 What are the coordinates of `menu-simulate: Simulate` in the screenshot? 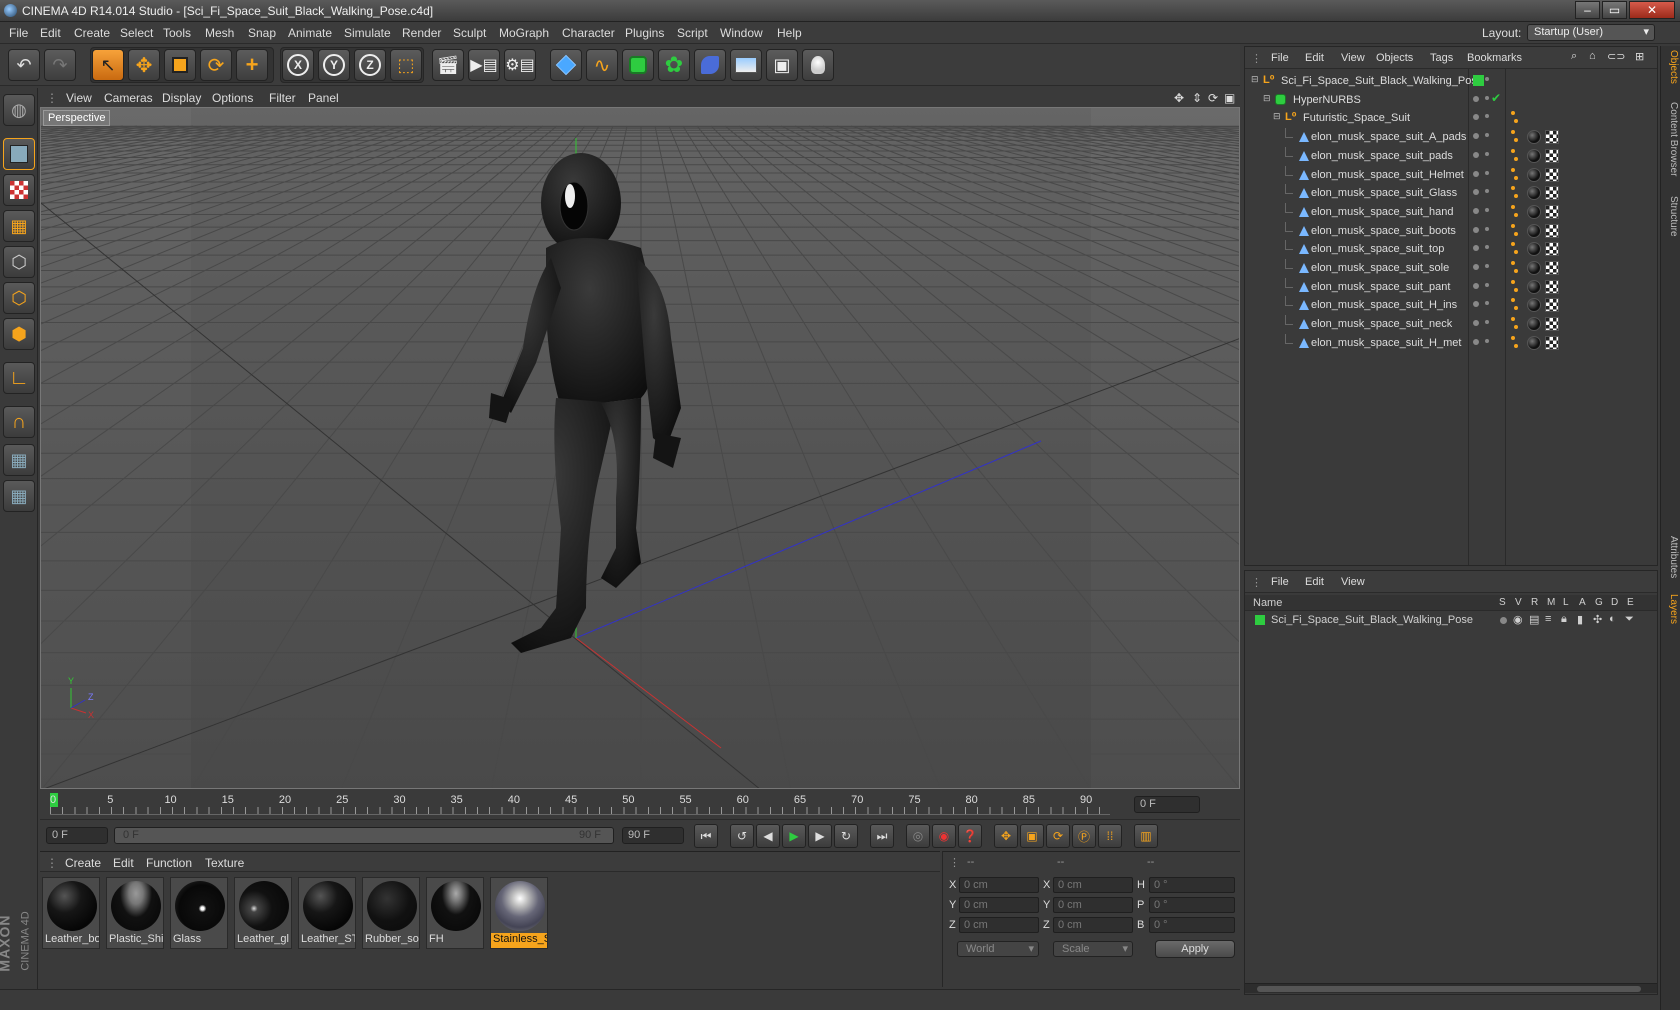 It's located at (367, 33).